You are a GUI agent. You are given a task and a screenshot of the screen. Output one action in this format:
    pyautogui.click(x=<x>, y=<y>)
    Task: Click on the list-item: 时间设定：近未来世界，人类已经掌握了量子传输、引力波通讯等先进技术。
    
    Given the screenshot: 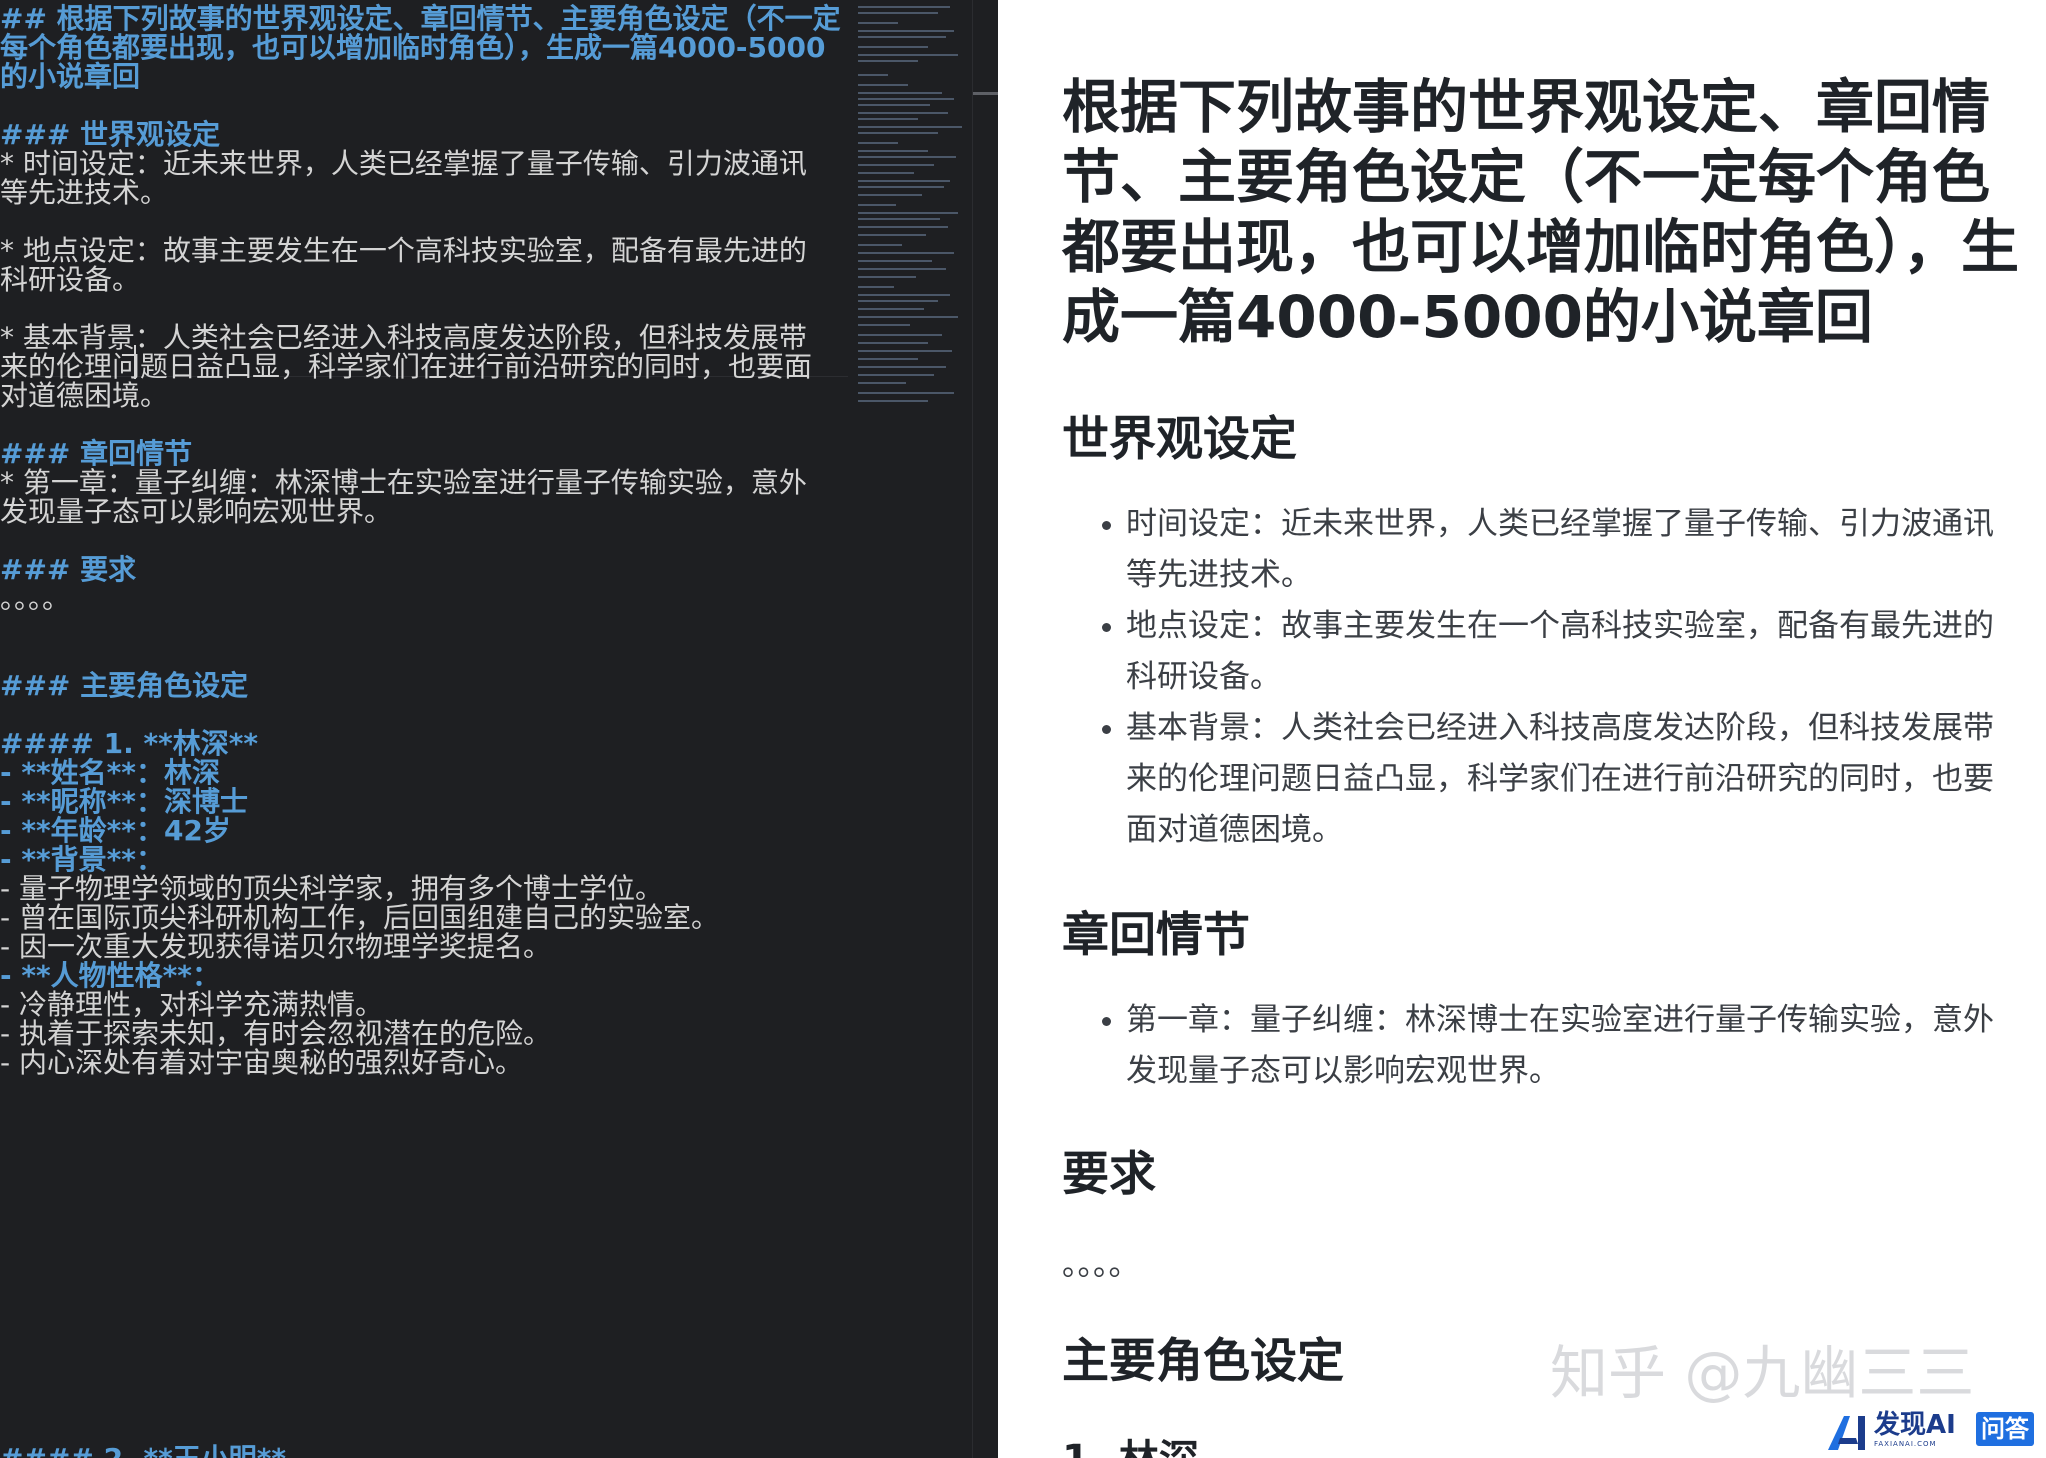 What is the action you would take?
    pyautogui.click(x=1542, y=550)
    